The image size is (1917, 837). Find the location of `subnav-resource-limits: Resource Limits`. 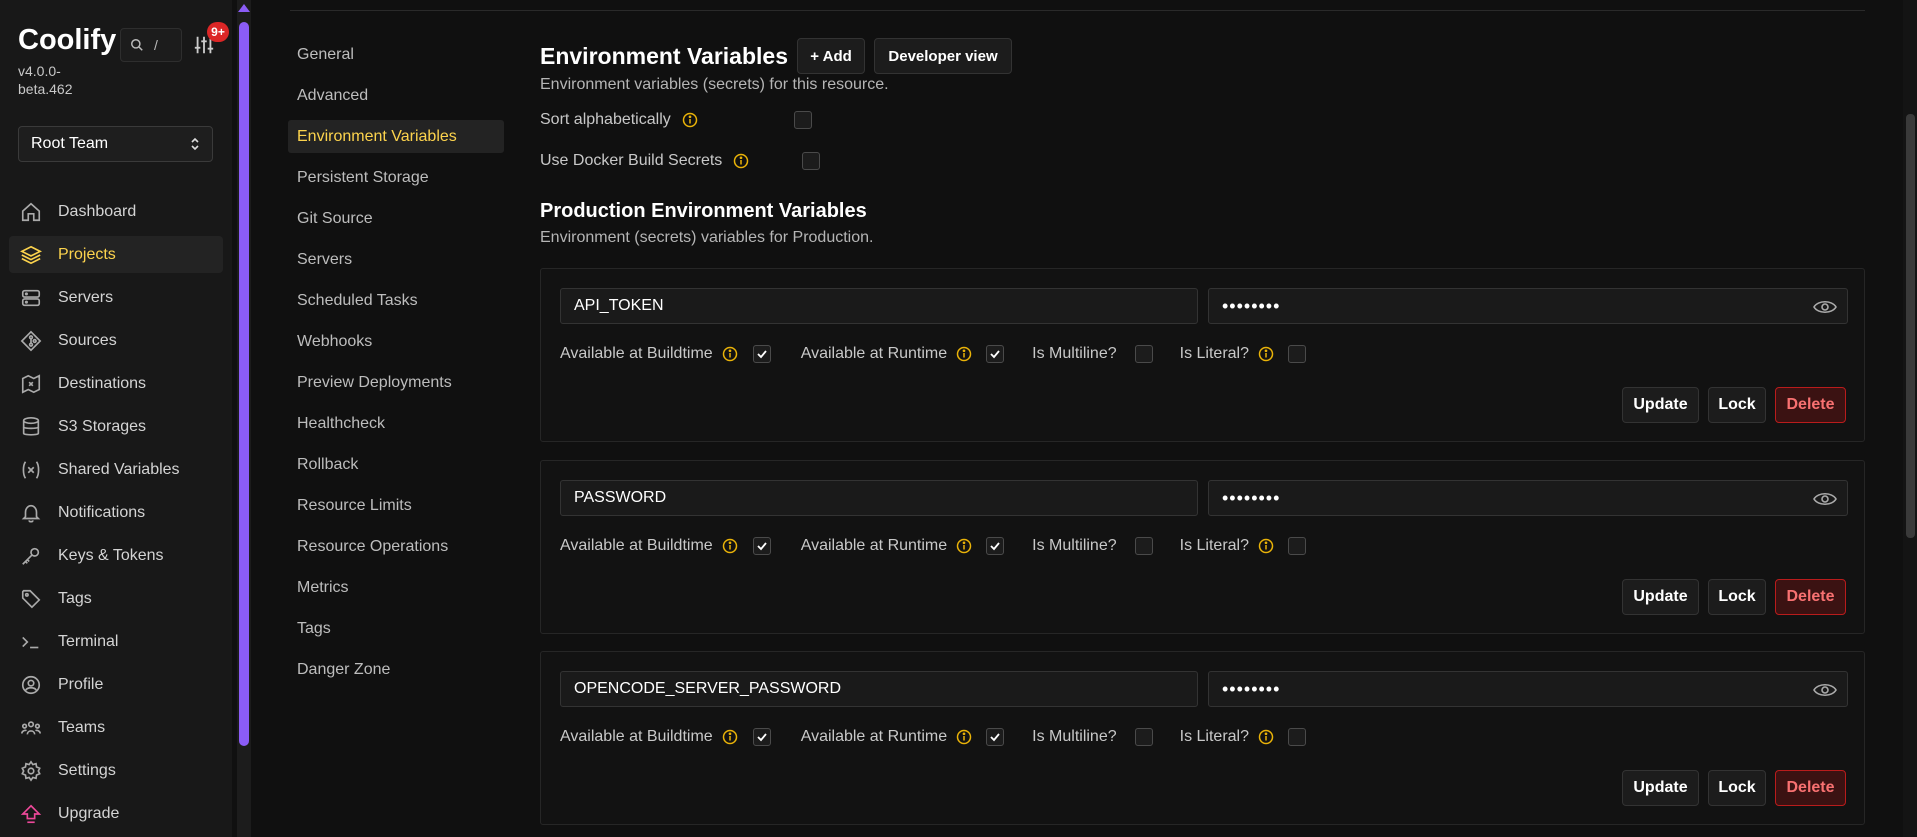

subnav-resource-limits: Resource Limits is located at coordinates (396, 505).